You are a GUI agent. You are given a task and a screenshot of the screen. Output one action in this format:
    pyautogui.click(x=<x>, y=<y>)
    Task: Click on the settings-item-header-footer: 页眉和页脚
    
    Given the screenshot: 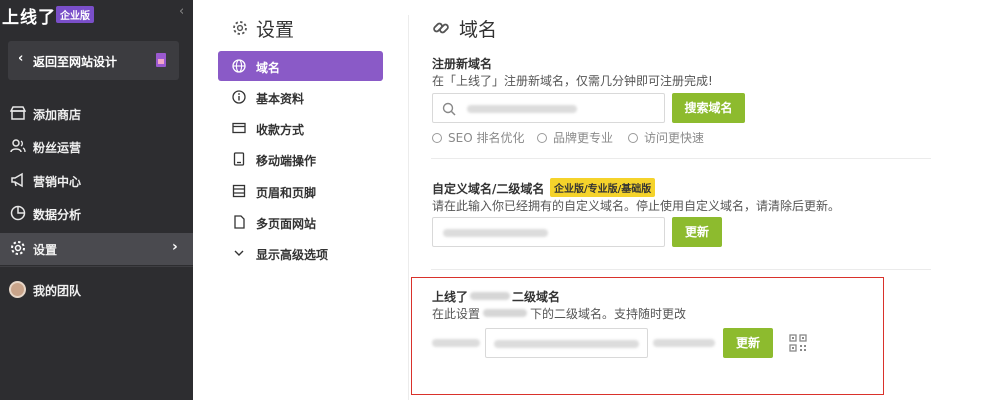 What is the action you would take?
    pyautogui.click(x=300, y=191)
    